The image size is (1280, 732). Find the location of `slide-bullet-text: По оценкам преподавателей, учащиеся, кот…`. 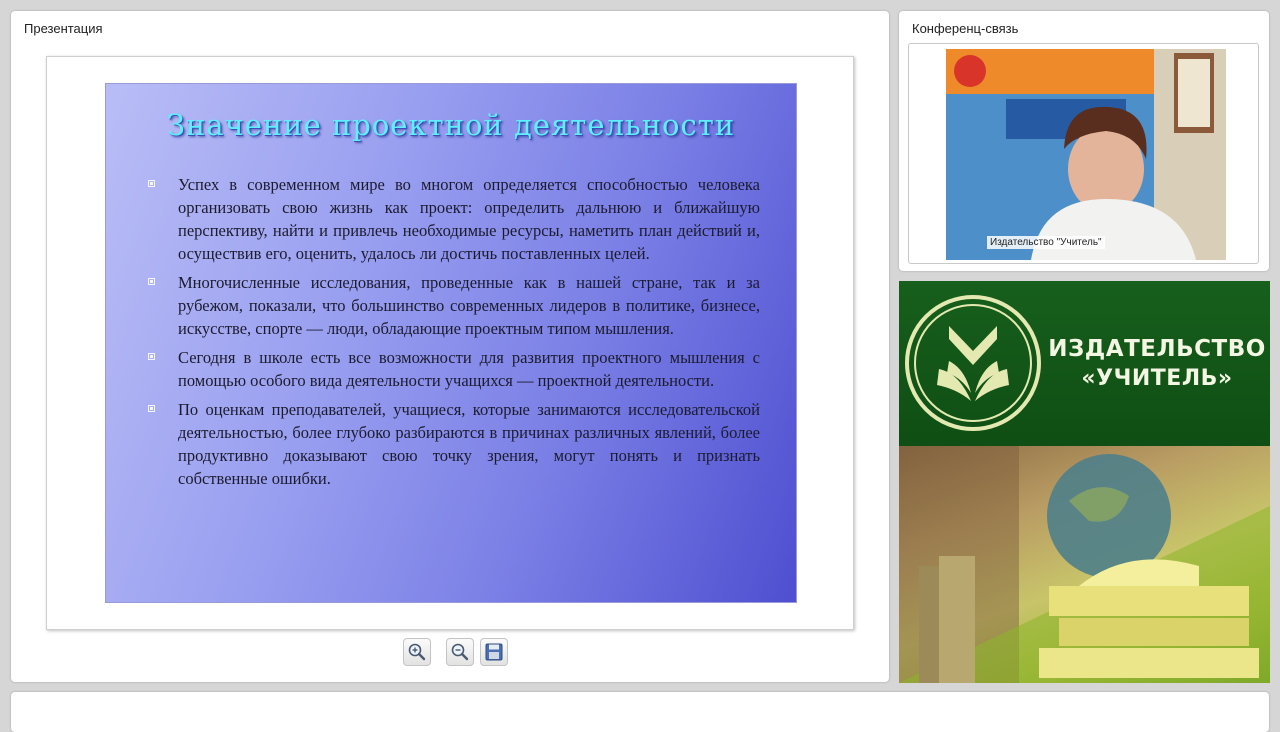

slide-bullet-text: По оценкам преподавателей, учащиеся, кот… is located at coordinates (469, 444).